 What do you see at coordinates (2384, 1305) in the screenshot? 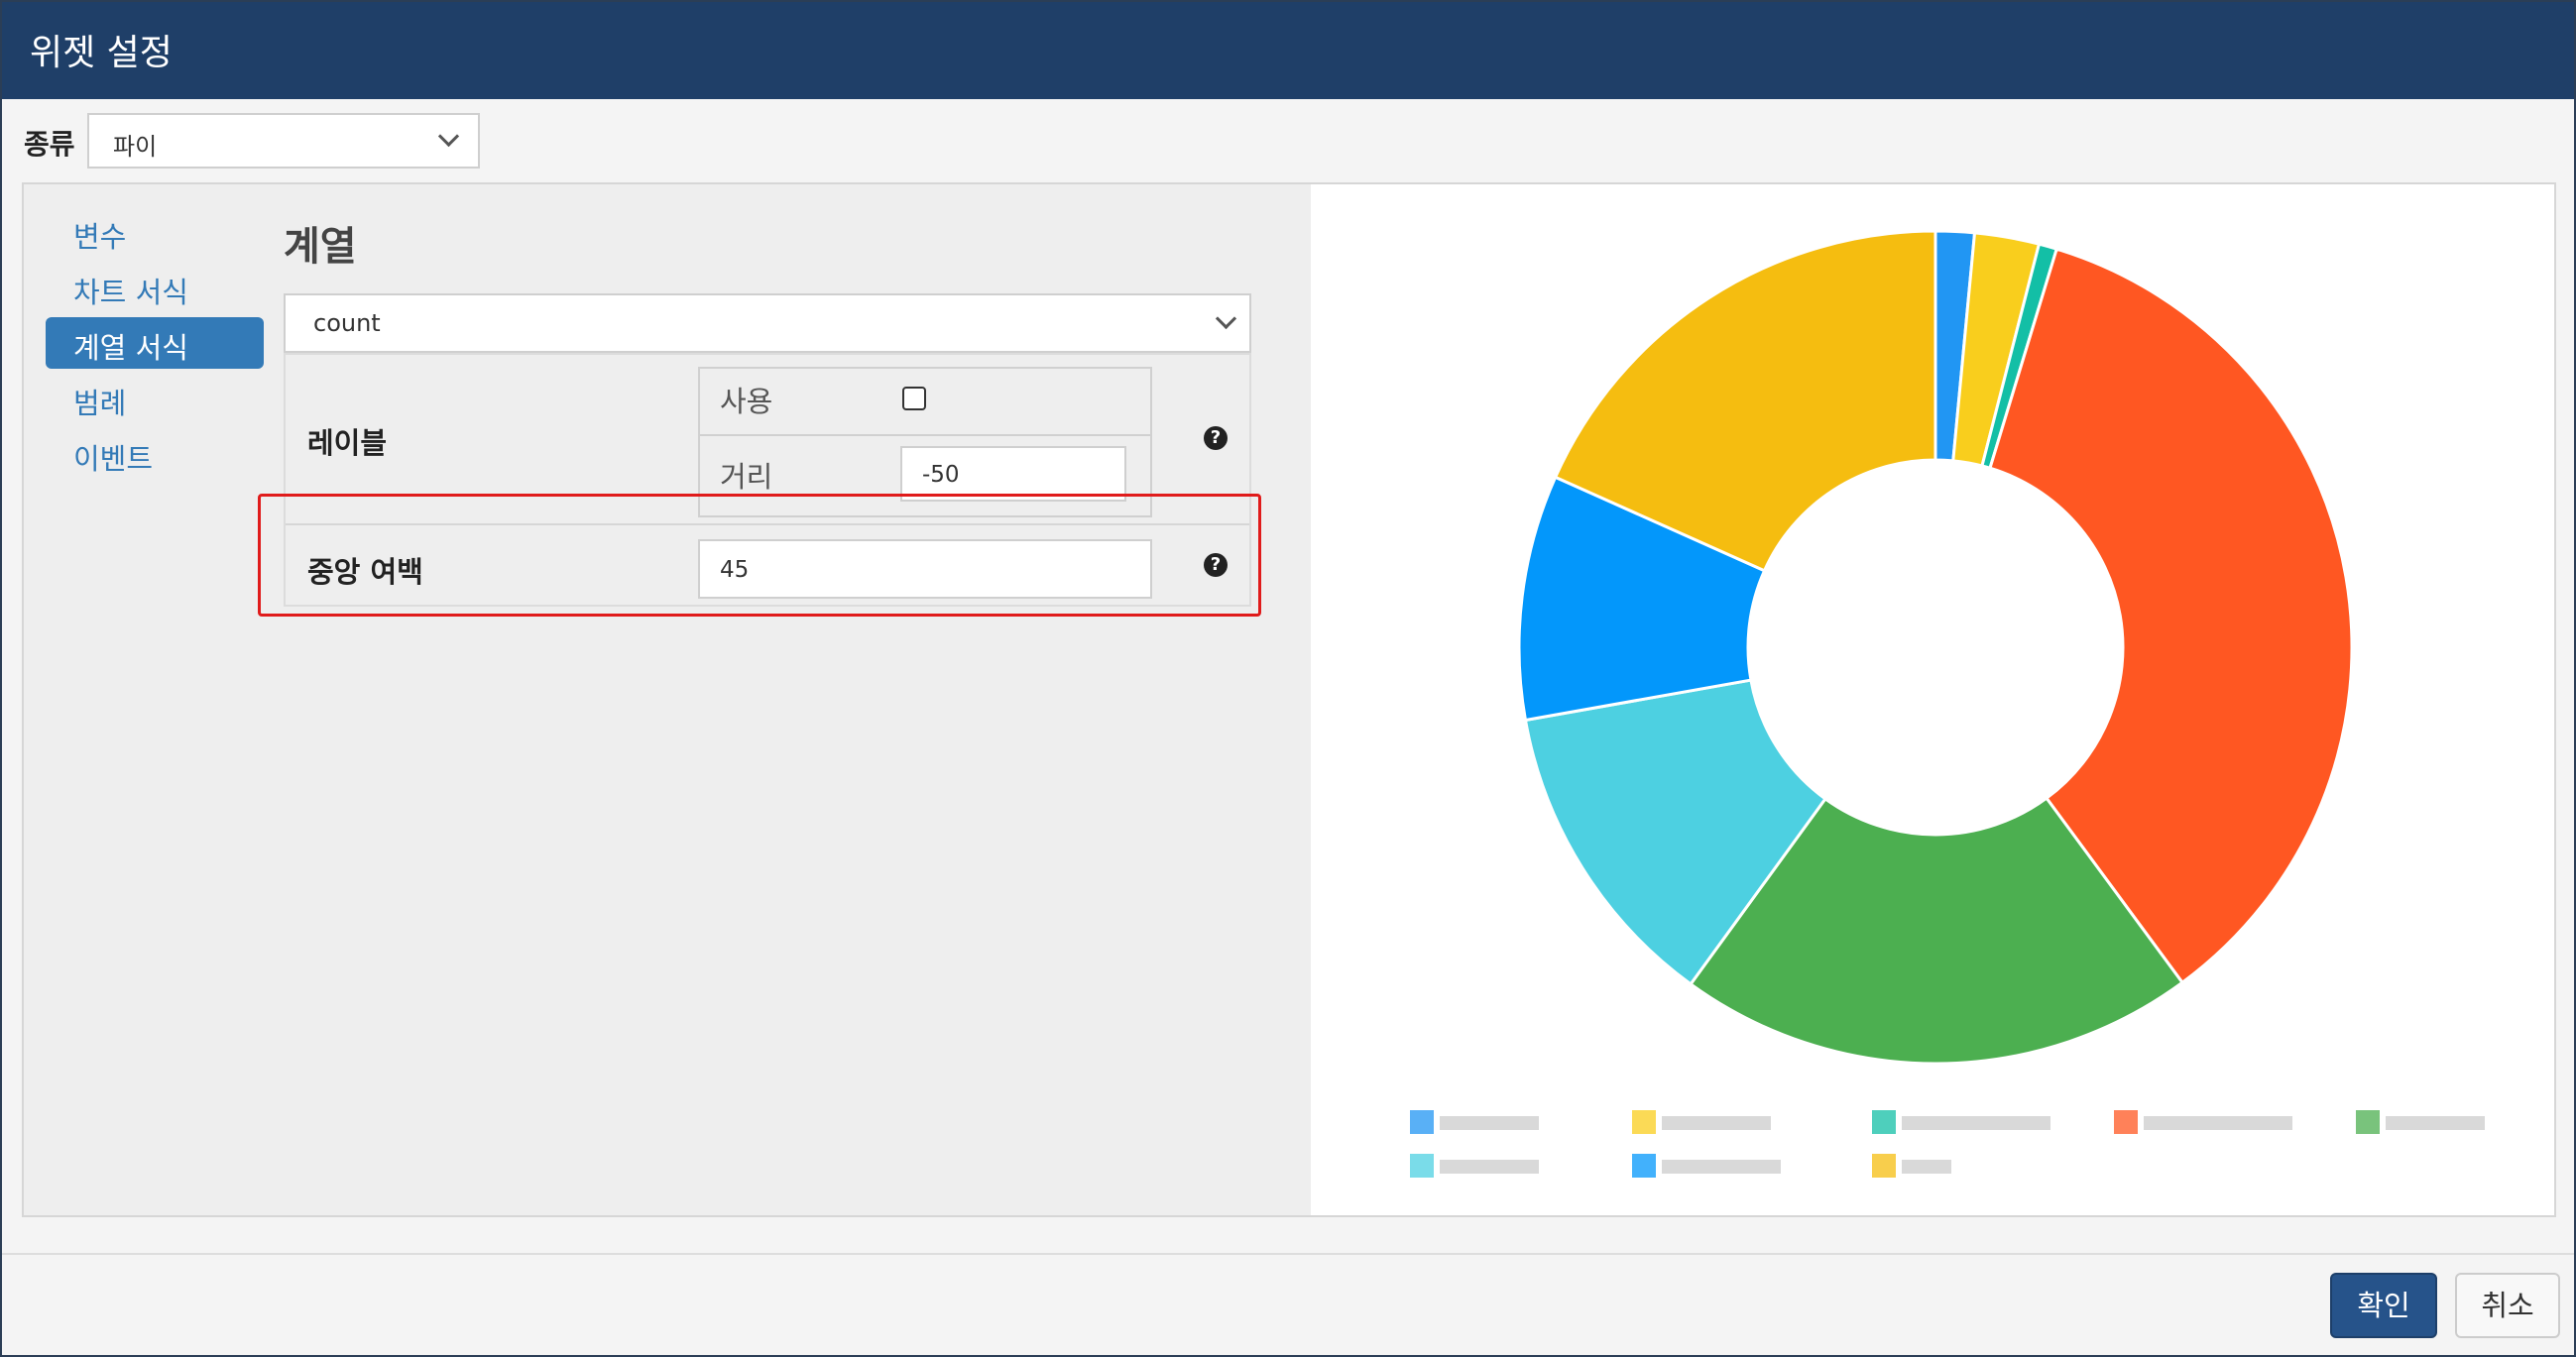
I see `ok-button: 확인` at bounding box center [2384, 1305].